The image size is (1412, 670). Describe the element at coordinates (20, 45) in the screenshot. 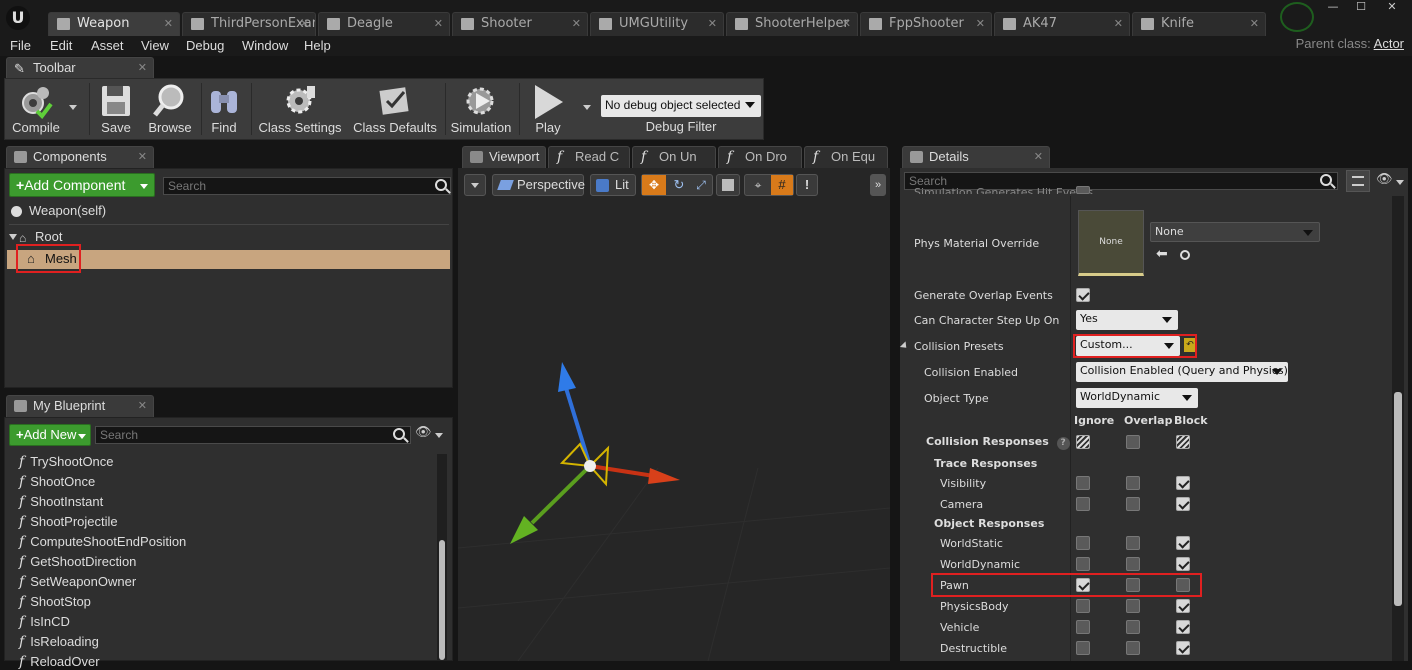

I see `menu-file: File` at that location.